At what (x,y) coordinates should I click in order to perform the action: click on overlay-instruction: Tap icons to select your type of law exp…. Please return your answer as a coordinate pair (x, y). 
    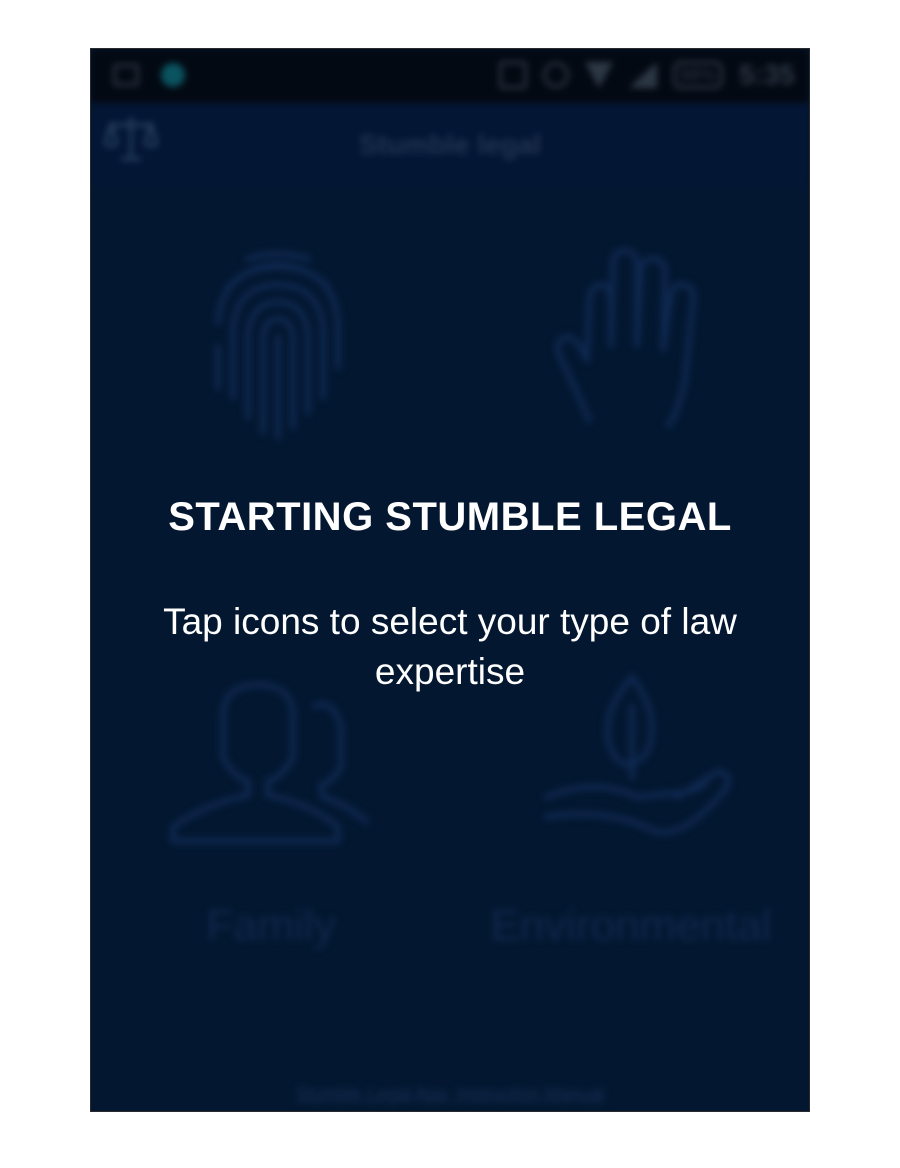
    Looking at the image, I should click on (450, 646).